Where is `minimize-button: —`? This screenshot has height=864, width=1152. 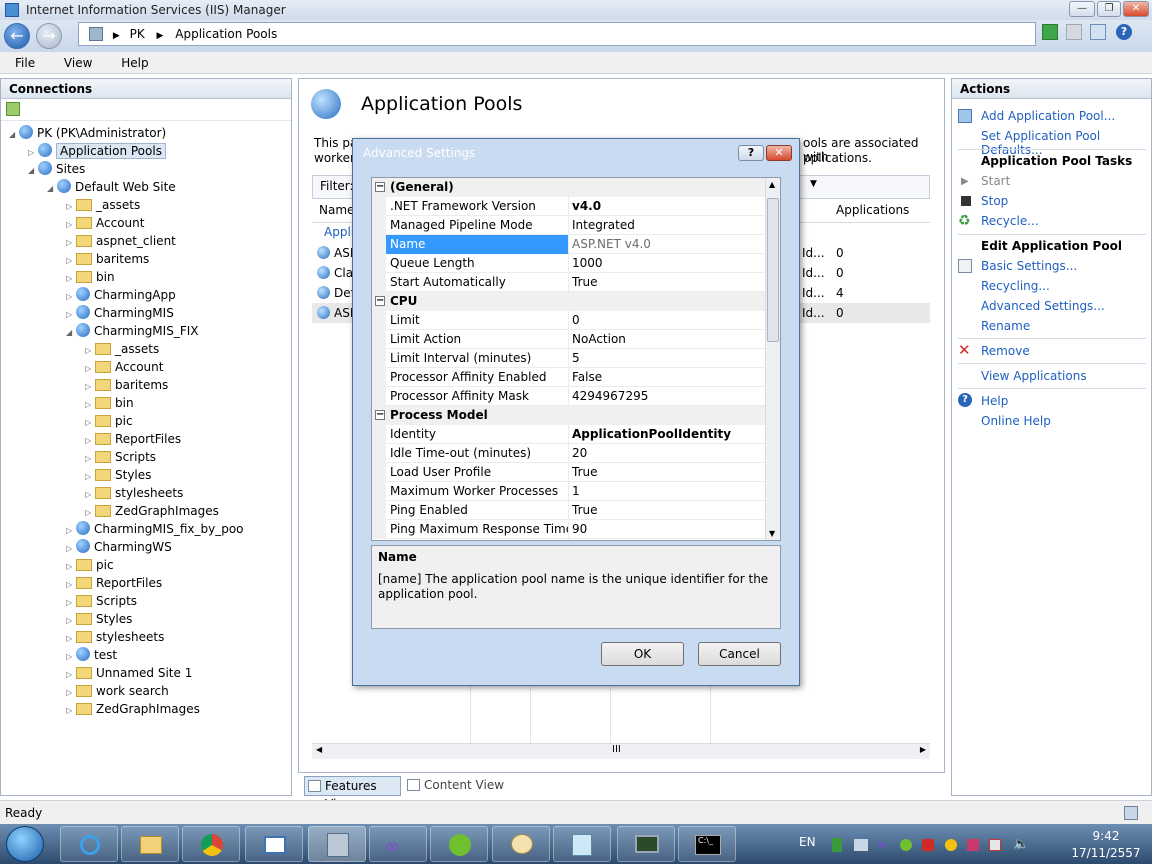 minimize-button: — is located at coordinates (1082, 9).